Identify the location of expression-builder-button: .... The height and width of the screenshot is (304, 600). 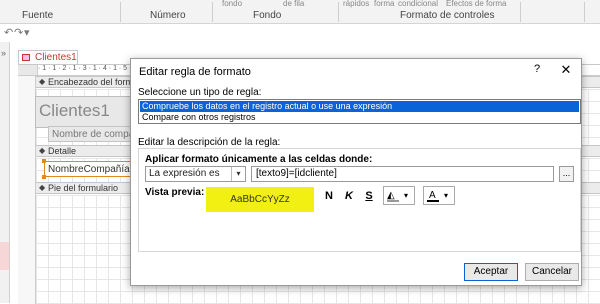
(566, 174).